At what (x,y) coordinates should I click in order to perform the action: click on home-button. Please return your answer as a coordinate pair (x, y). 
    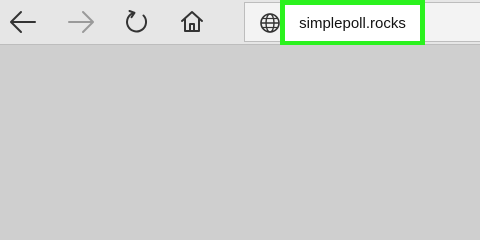
    Looking at the image, I should click on (192, 22).